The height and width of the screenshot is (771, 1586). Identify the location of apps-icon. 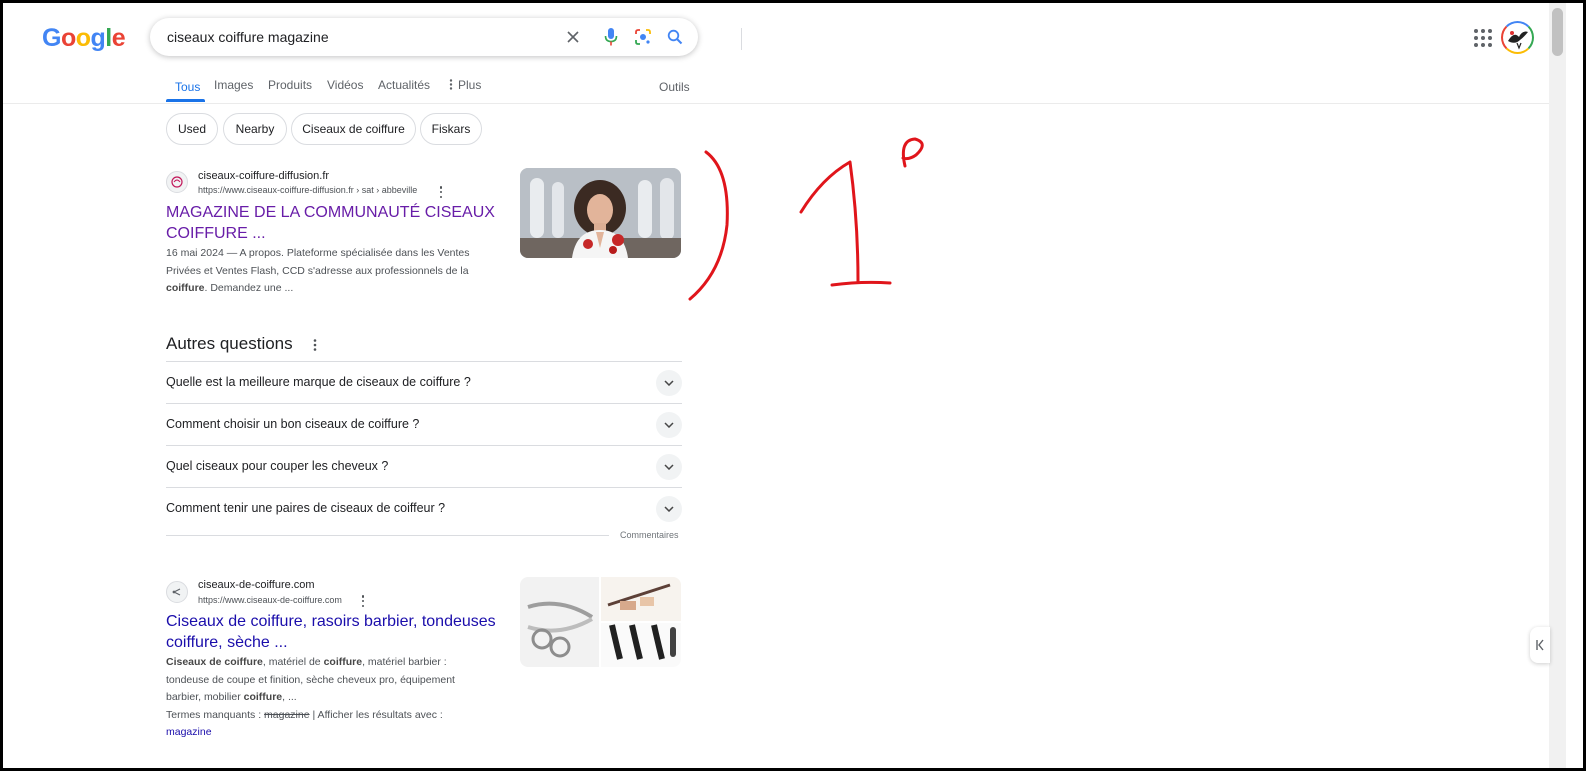
(1483, 38).